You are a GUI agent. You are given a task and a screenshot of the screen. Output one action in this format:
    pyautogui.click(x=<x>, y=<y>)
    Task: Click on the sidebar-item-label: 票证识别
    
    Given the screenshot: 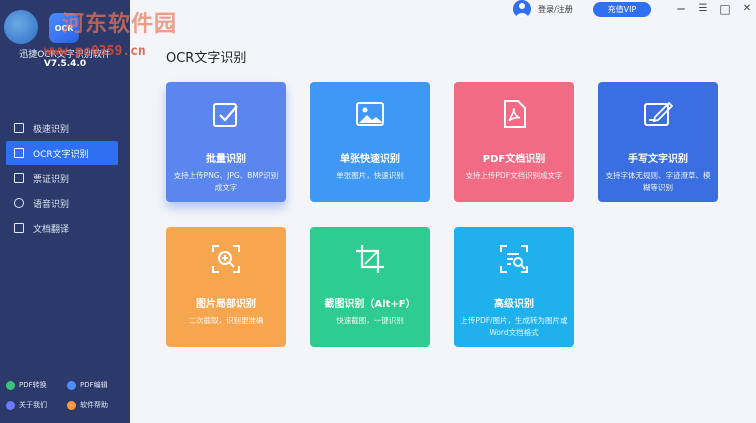 What is the action you would take?
    pyautogui.click(x=51, y=179)
    